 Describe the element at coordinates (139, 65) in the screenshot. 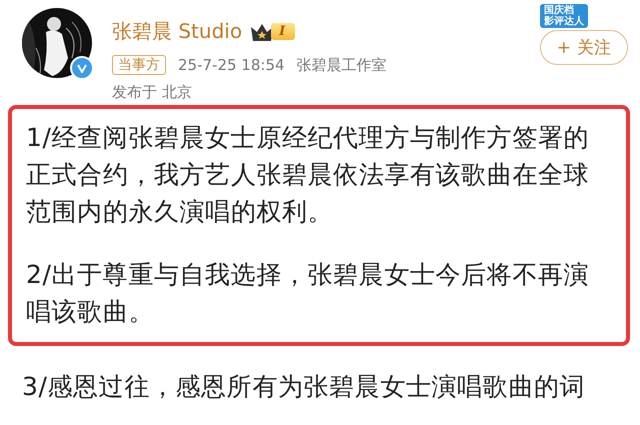

I see `party-tag: 当事方` at that location.